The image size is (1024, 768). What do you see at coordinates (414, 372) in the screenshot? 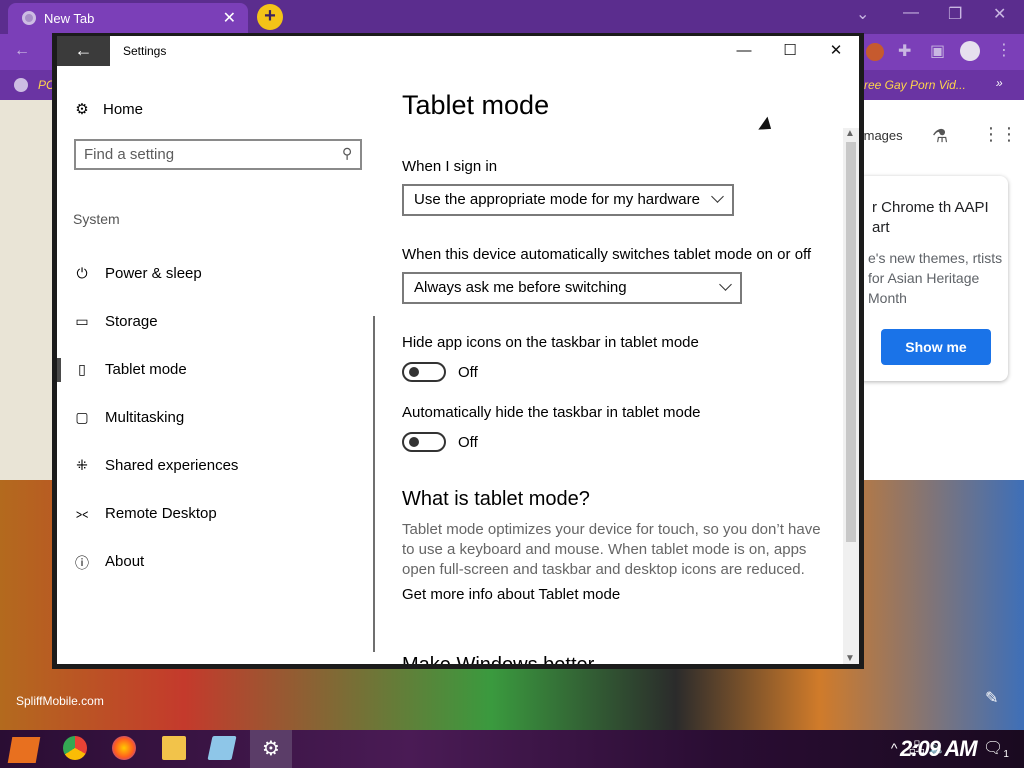
I see `toggle-knob` at bounding box center [414, 372].